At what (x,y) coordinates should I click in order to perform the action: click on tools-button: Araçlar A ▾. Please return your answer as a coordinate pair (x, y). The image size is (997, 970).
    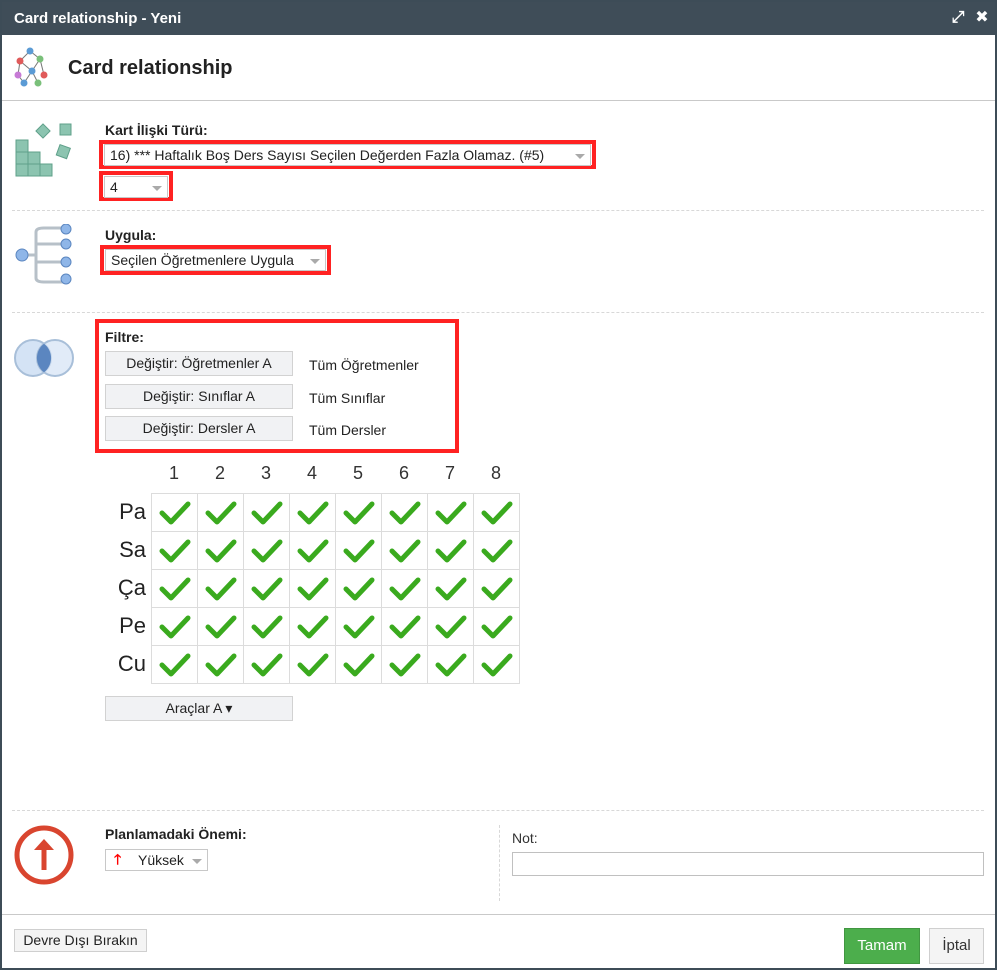
    Looking at the image, I should click on (199, 708).